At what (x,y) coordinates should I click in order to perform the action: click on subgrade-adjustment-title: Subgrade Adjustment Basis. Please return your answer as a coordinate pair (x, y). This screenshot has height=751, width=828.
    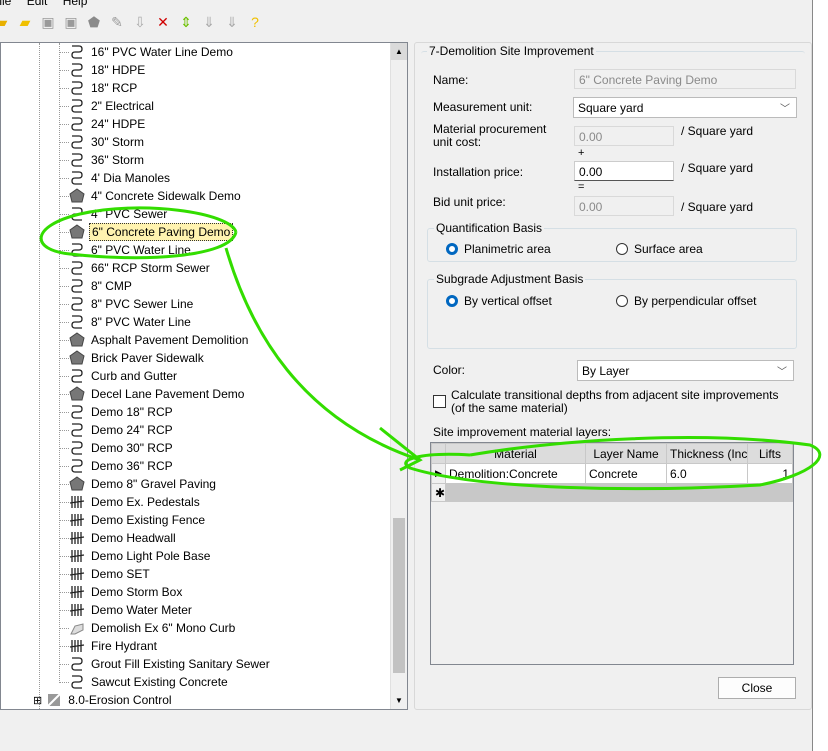
    Looking at the image, I should click on (510, 279).